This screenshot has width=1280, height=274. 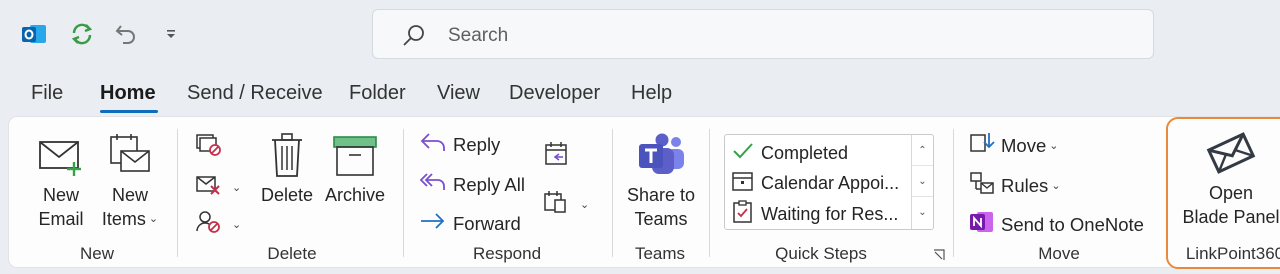 I want to click on tab-folder: Folder, so click(x=377, y=93).